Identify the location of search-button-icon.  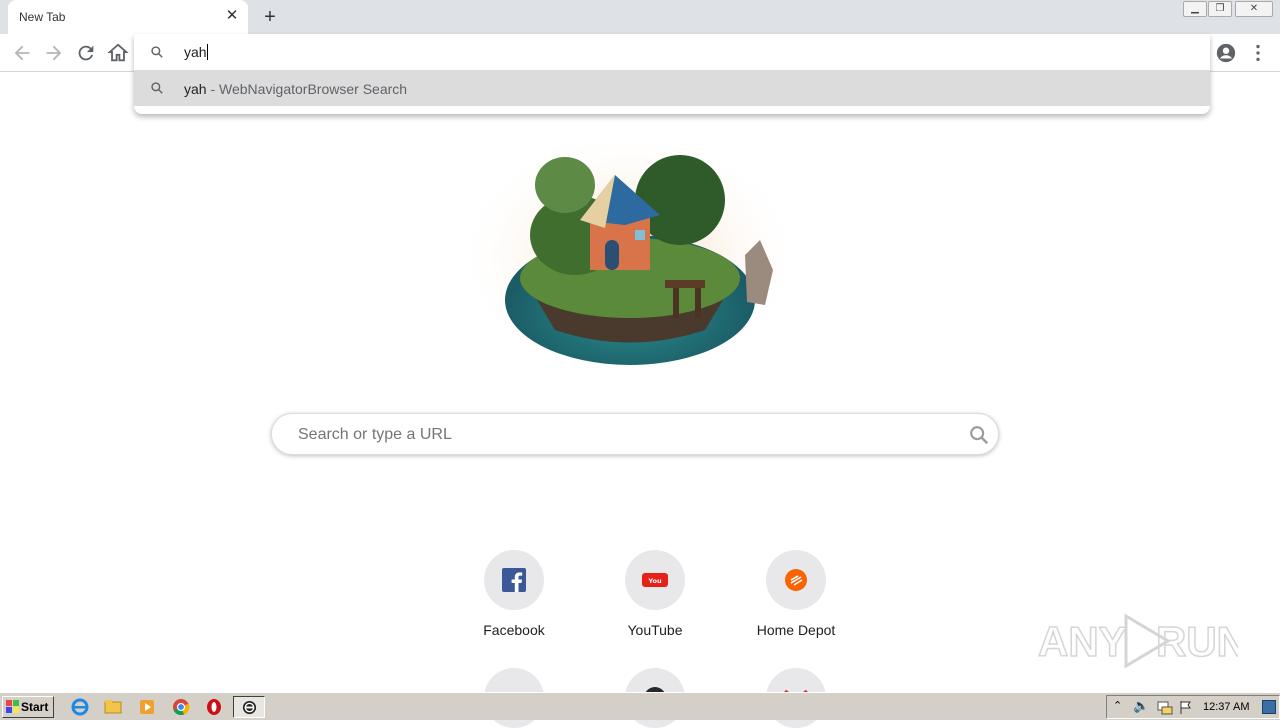
(979, 435).